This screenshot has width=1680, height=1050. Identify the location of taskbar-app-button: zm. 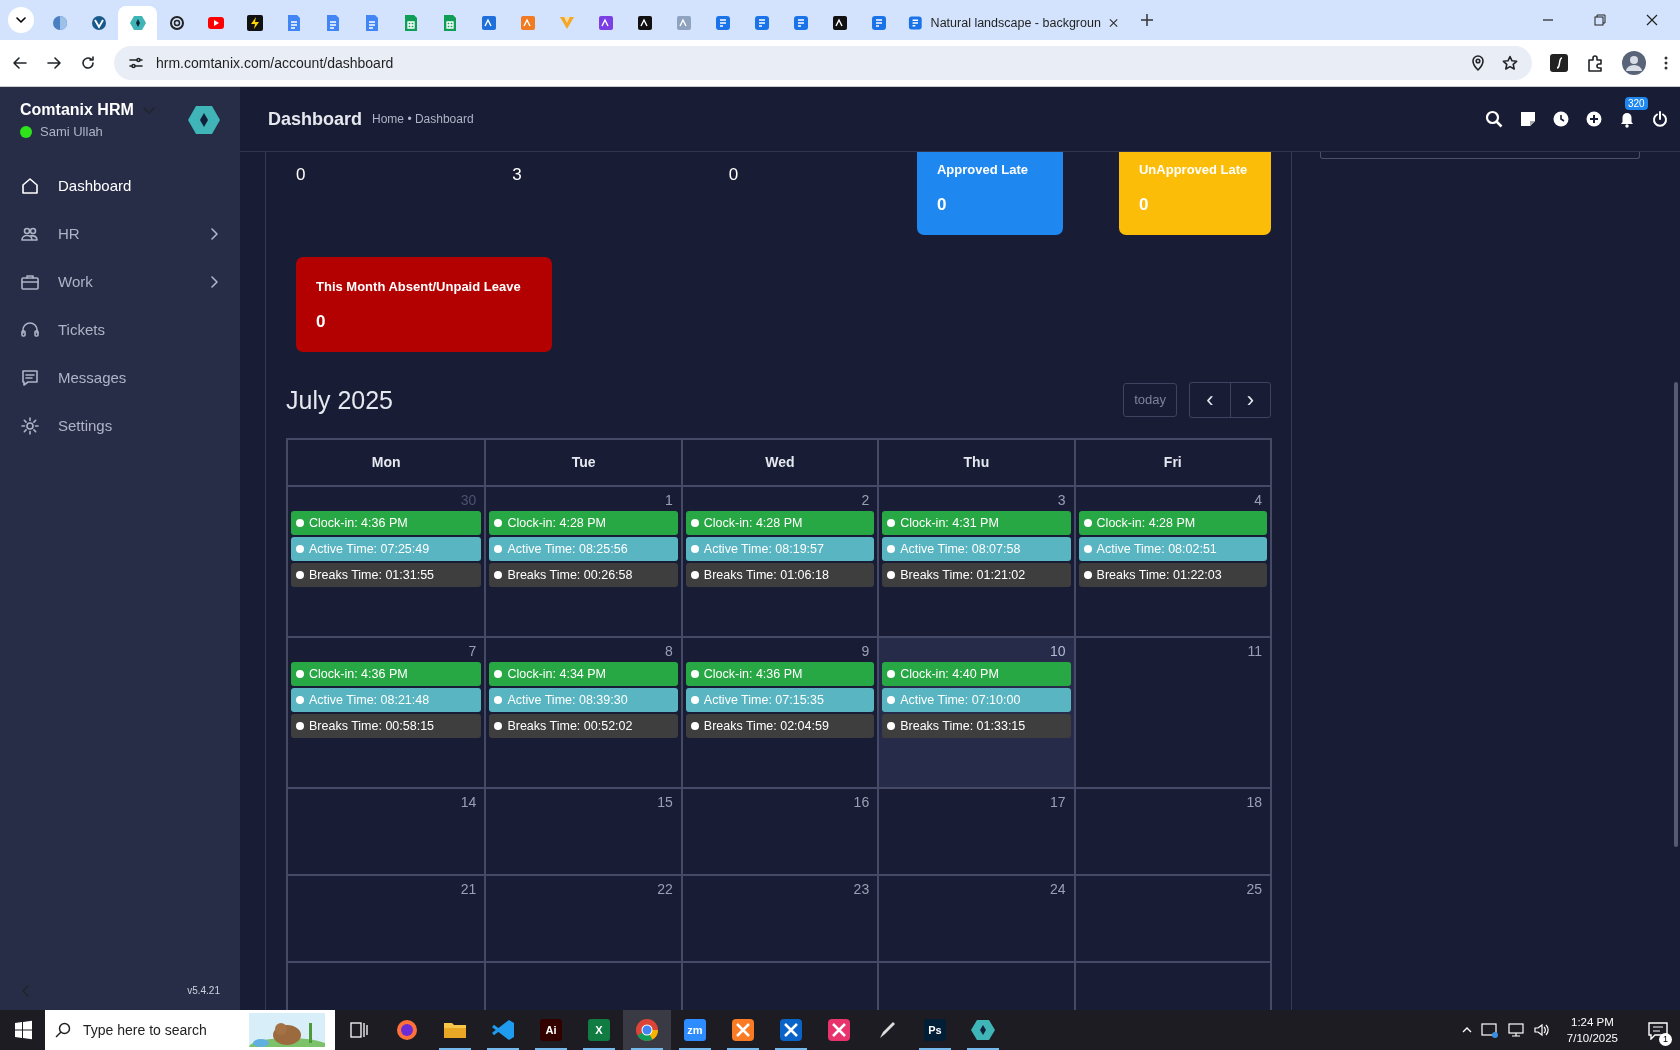
(695, 1030).